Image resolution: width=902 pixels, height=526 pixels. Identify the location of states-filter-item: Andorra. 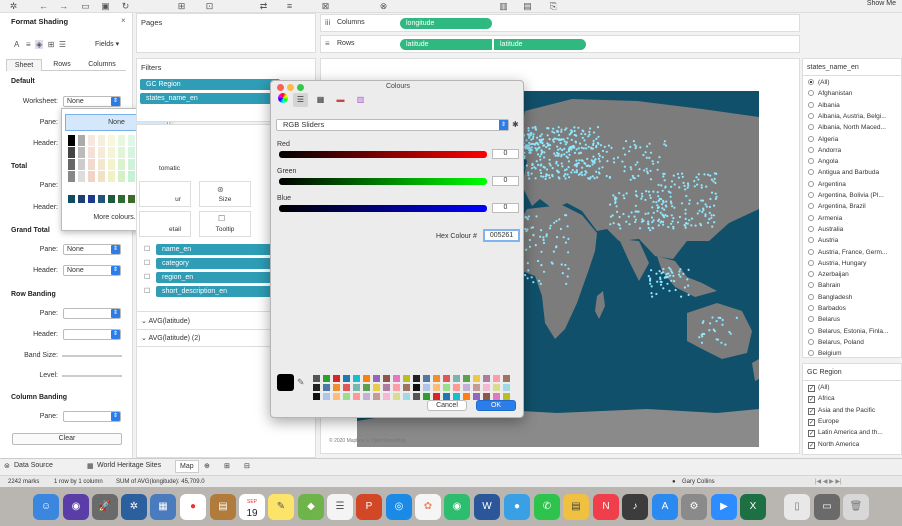
(854, 150).